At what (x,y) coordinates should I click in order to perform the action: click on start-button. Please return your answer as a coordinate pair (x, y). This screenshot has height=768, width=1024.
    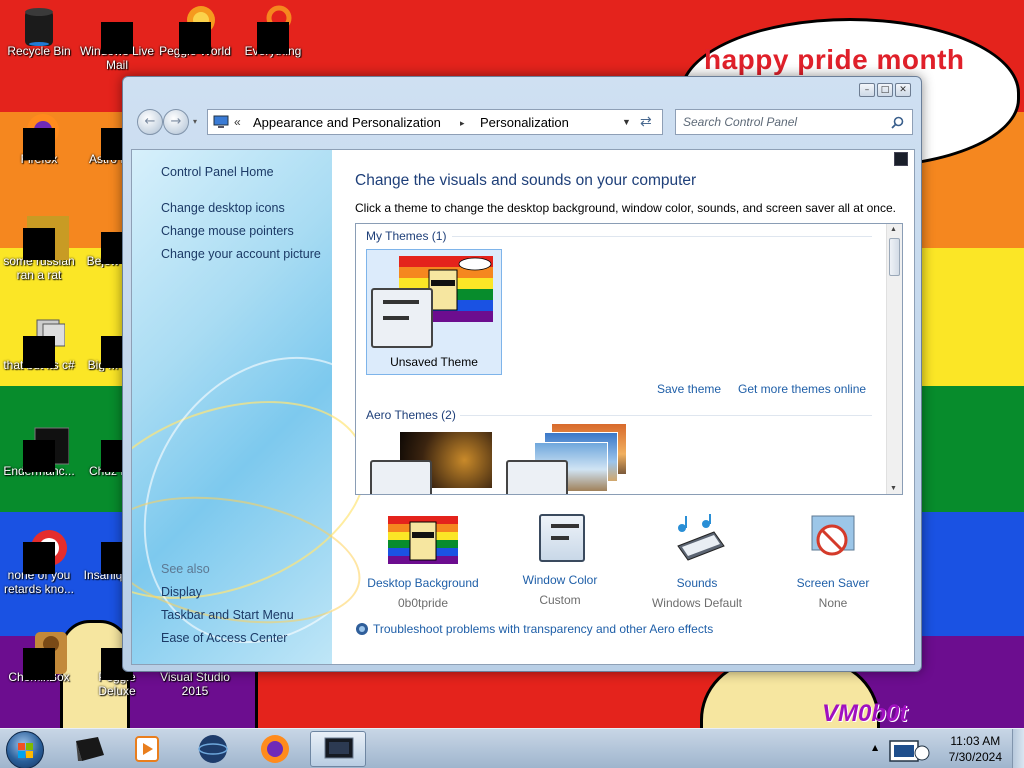
    Looking at the image, I should click on (25, 749).